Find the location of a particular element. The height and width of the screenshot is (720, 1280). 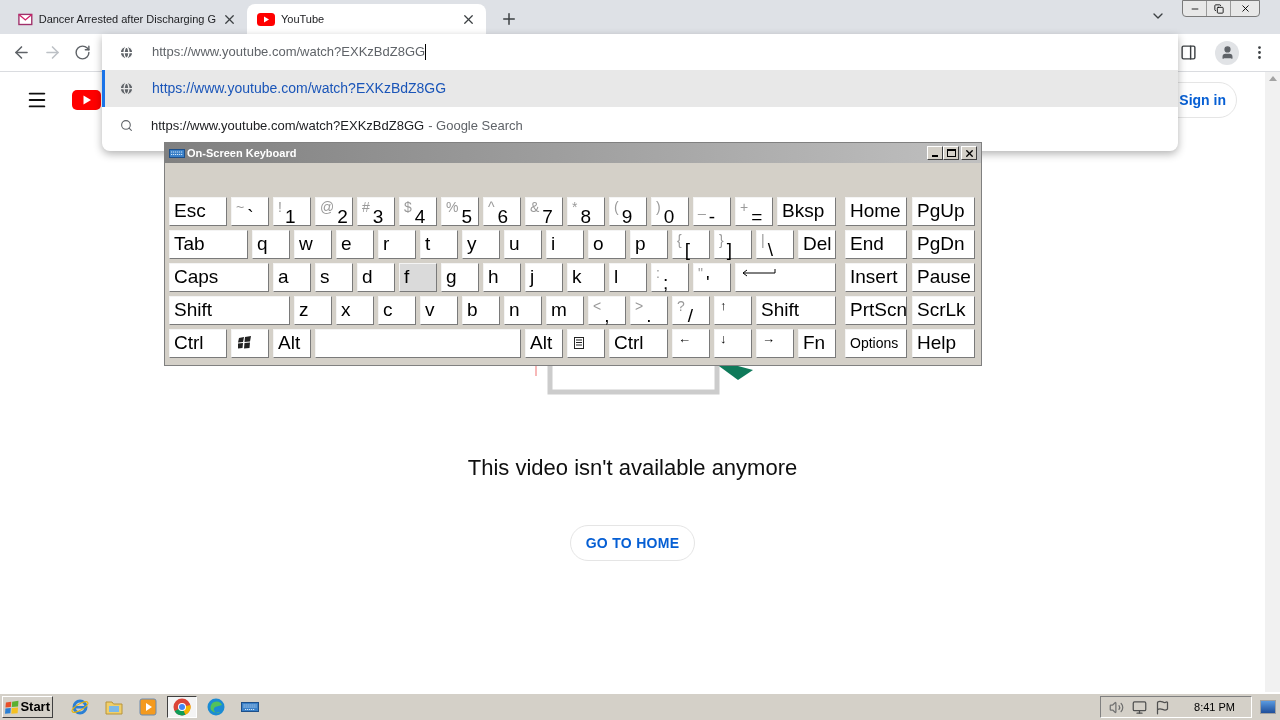

keyboard-key: #3 is located at coordinates (376, 211).